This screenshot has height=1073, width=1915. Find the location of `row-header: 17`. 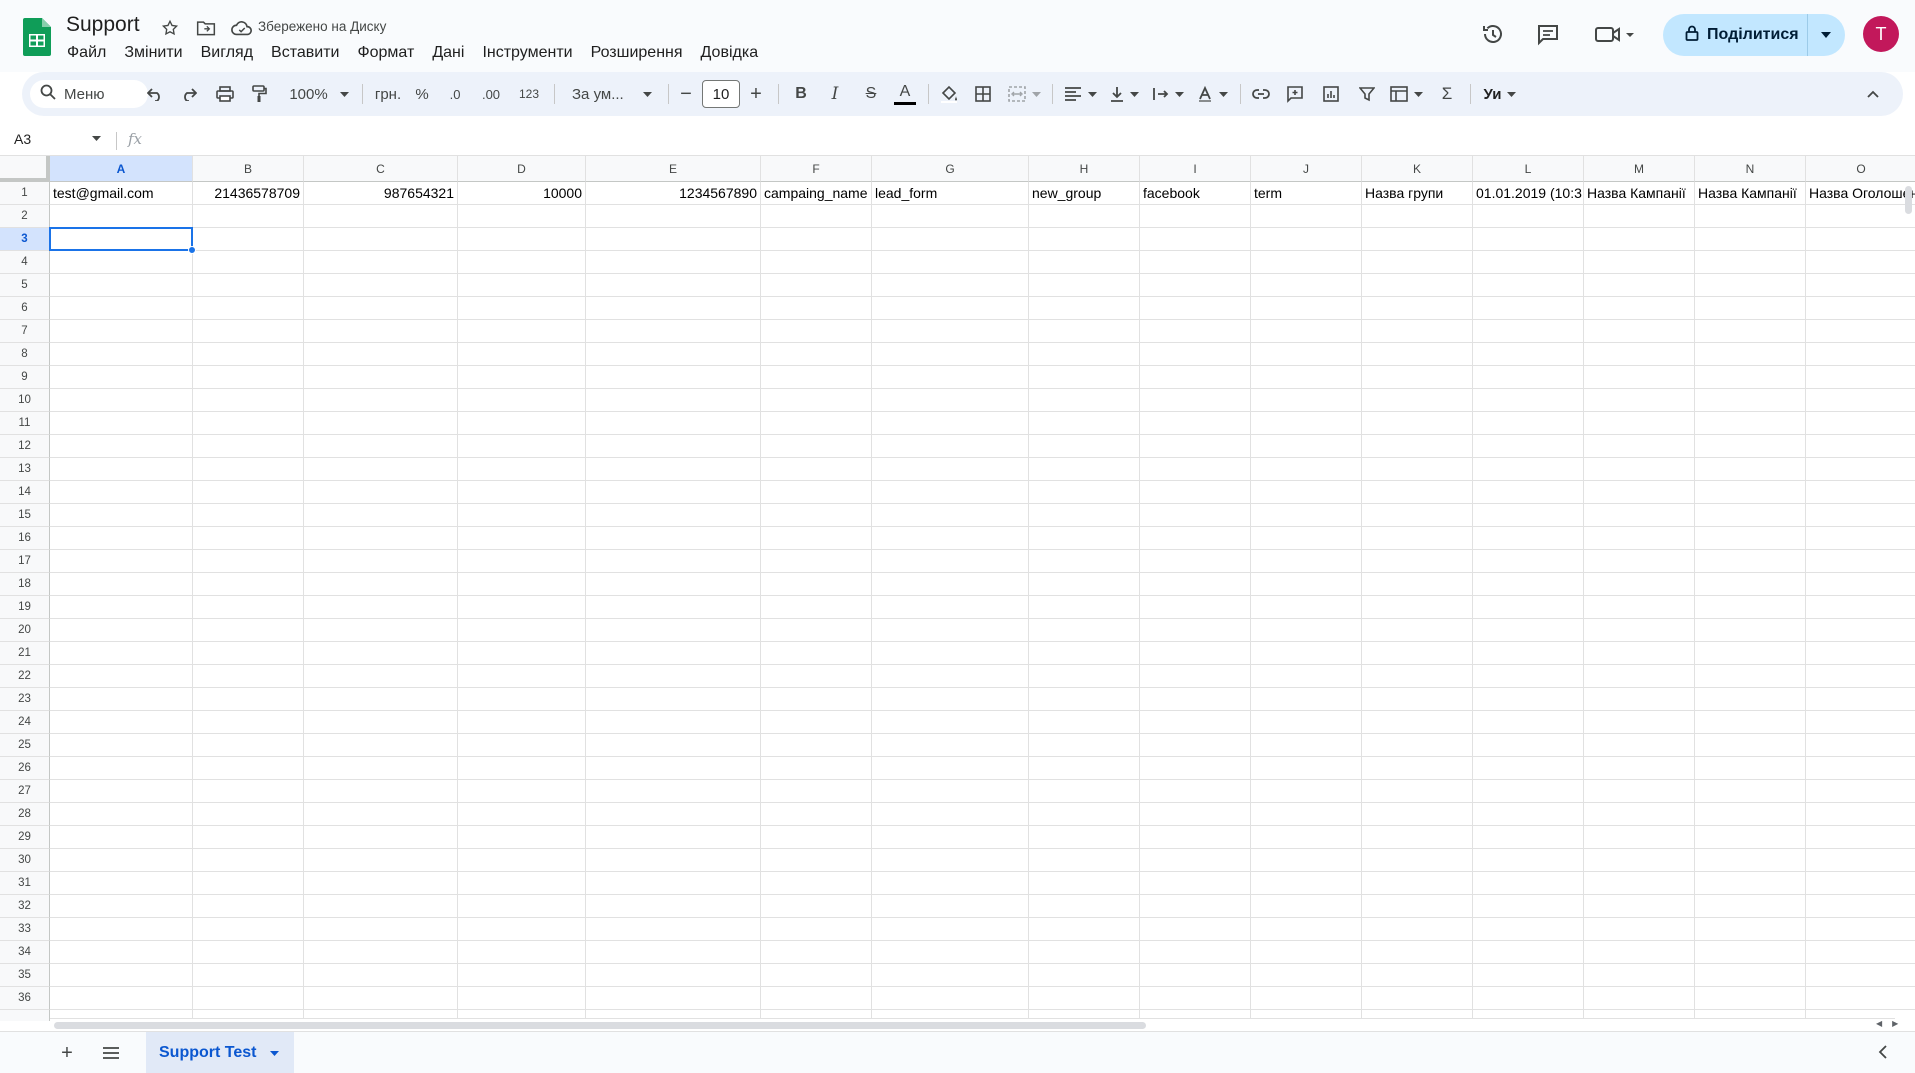

row-header: 17 is located at coordinates (25, 561).